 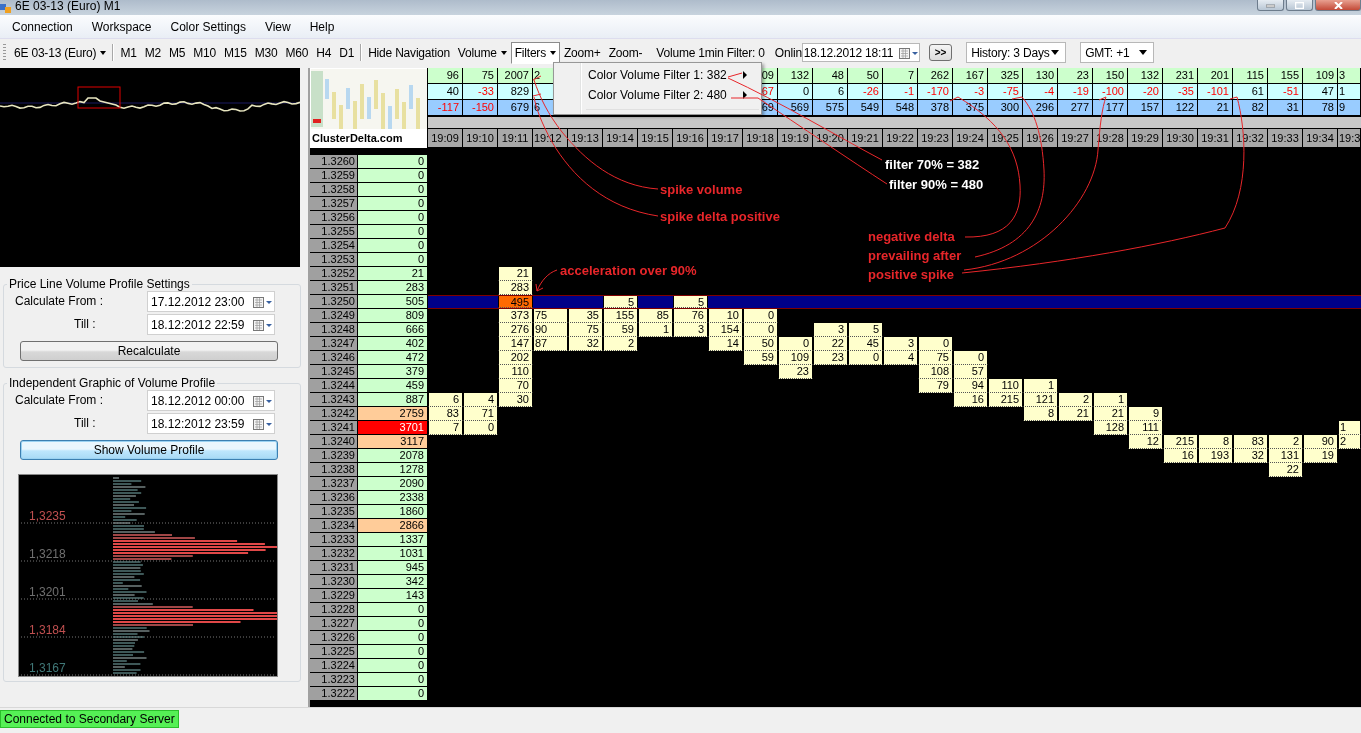 What do you see at coordinates (211, 400) in the screenshot?
I see `date-field: 18.12.2012 00:00` at bounding box center [211, 400].